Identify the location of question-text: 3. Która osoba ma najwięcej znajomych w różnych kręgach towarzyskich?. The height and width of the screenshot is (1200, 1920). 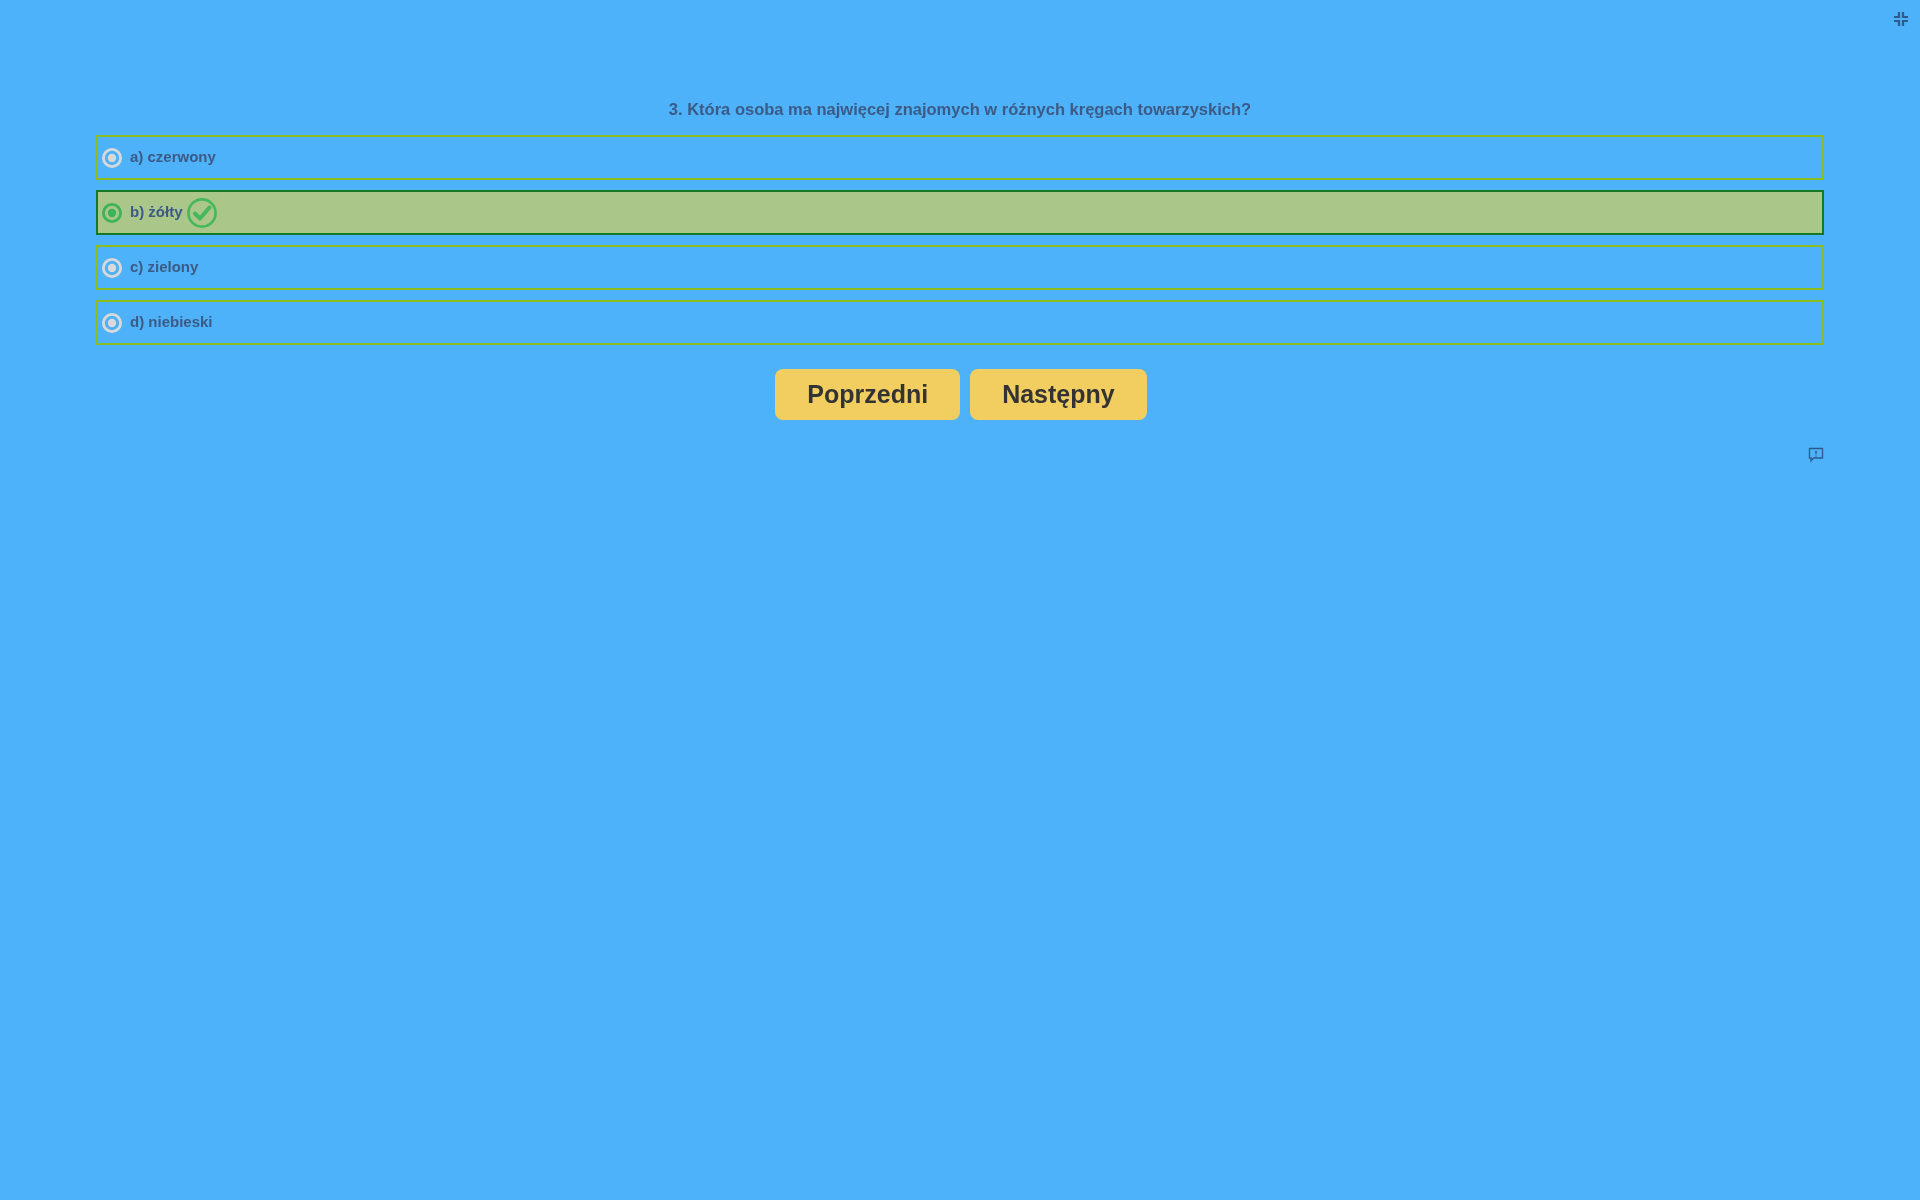
(960, 109).